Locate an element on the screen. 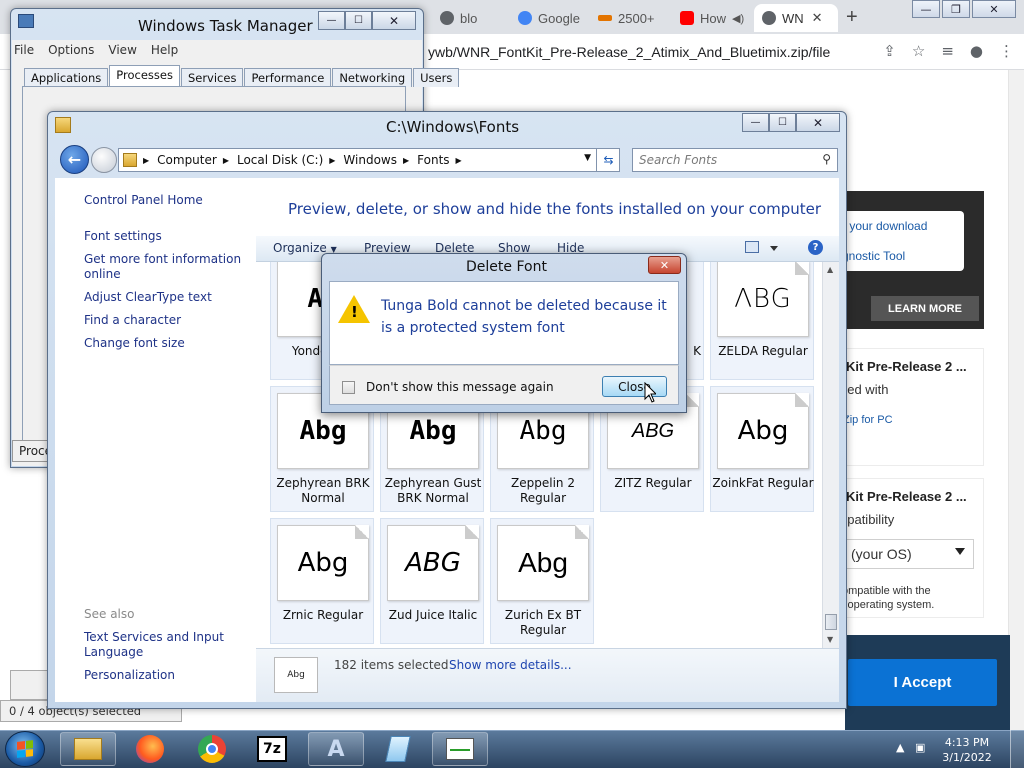 The width and height of the screenshot is (1024, 768). learn-more-button: LEARN MORE is located at coordinates (925, 308).